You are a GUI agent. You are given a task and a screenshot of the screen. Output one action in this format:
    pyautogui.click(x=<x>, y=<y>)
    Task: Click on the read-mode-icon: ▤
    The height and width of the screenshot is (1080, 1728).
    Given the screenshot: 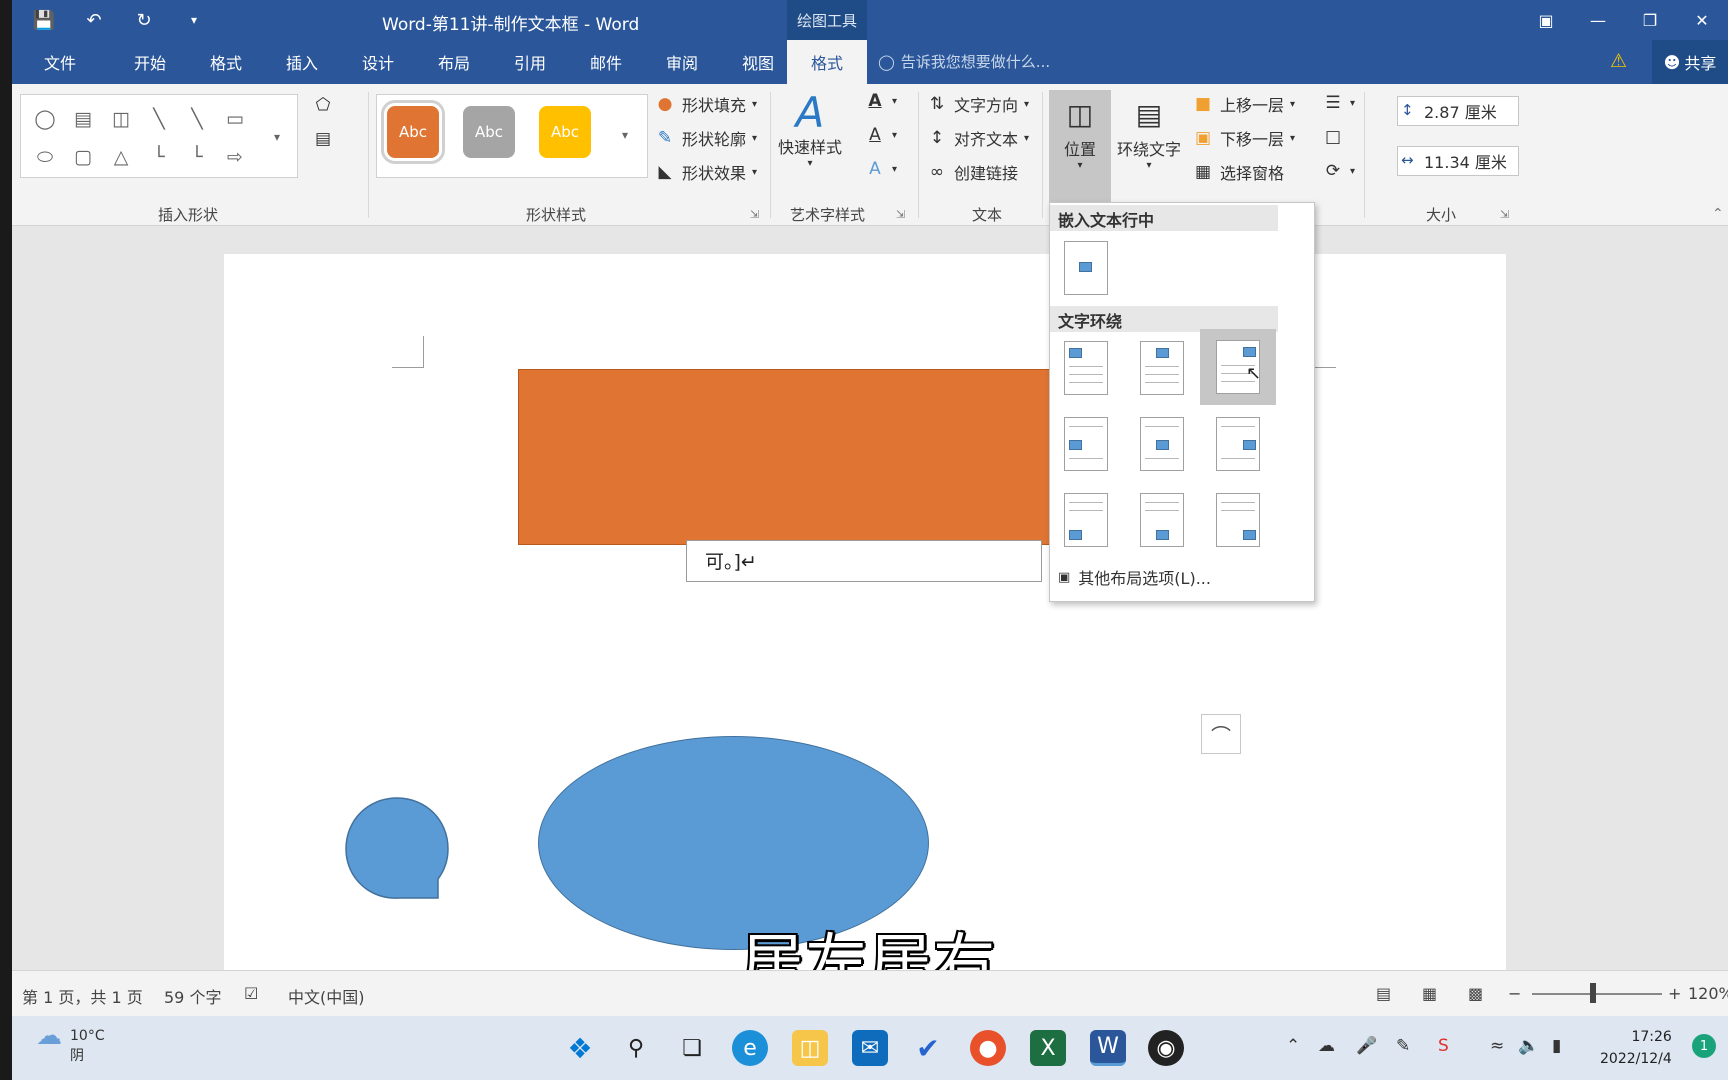 What is the action you would take?
    pyautogui.click(x=1383, y=993)
    